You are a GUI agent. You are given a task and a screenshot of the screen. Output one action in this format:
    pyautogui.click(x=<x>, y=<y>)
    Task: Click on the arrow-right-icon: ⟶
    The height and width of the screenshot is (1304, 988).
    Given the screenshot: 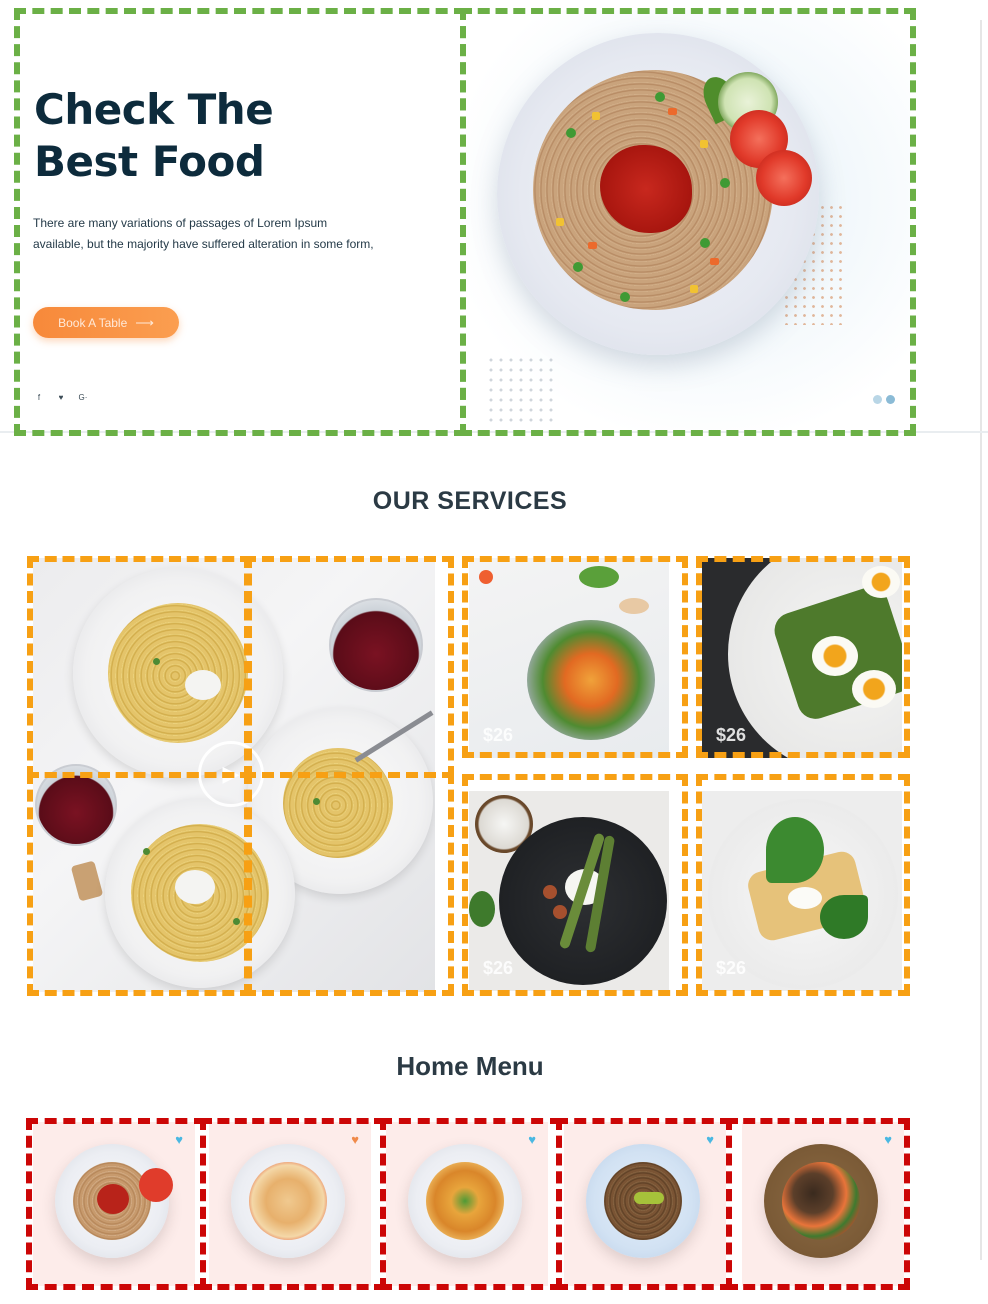 What is the action you would take?
    pyautogui.click(x=144, y=322)
    